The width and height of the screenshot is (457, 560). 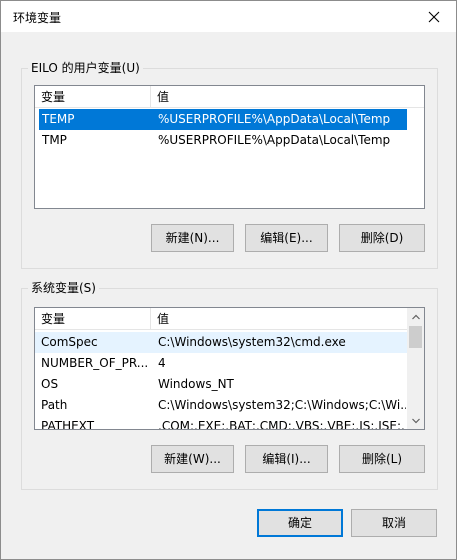 I want to click on scroll-up-button, so click(x=415, y=316).